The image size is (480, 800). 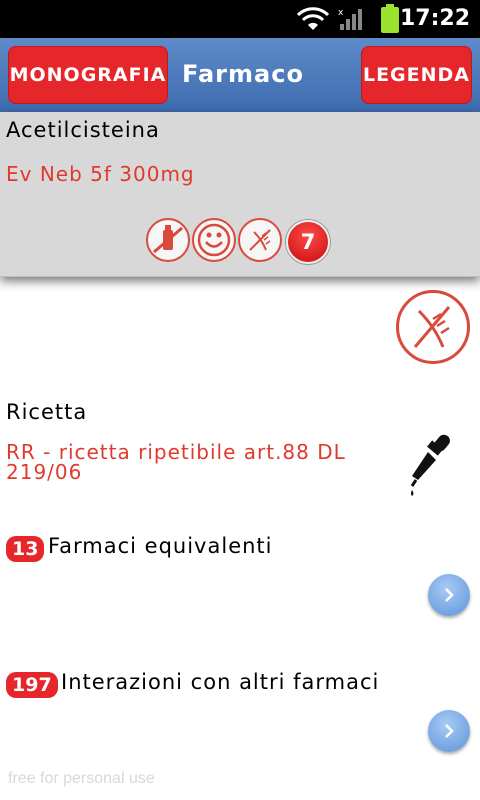 I want to click on equivalenti-count-badge: 13, so click(x=25, y=549).